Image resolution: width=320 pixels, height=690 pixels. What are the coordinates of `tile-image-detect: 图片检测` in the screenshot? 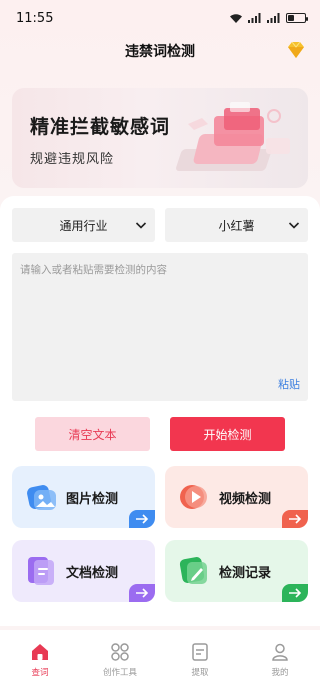 It's located at (83, 497).